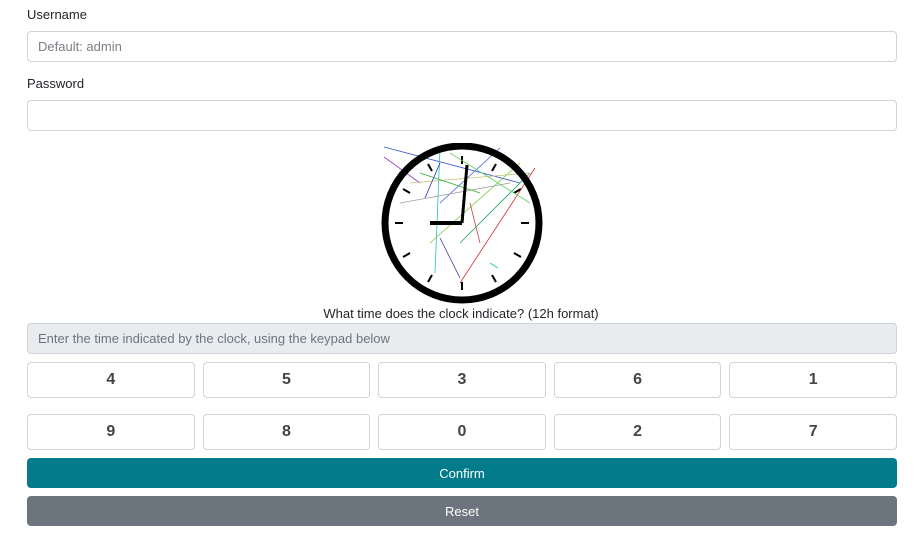 This screenshot has width=922, height=546. I want to click on confirm-button: Confirm, so click(462, 473).